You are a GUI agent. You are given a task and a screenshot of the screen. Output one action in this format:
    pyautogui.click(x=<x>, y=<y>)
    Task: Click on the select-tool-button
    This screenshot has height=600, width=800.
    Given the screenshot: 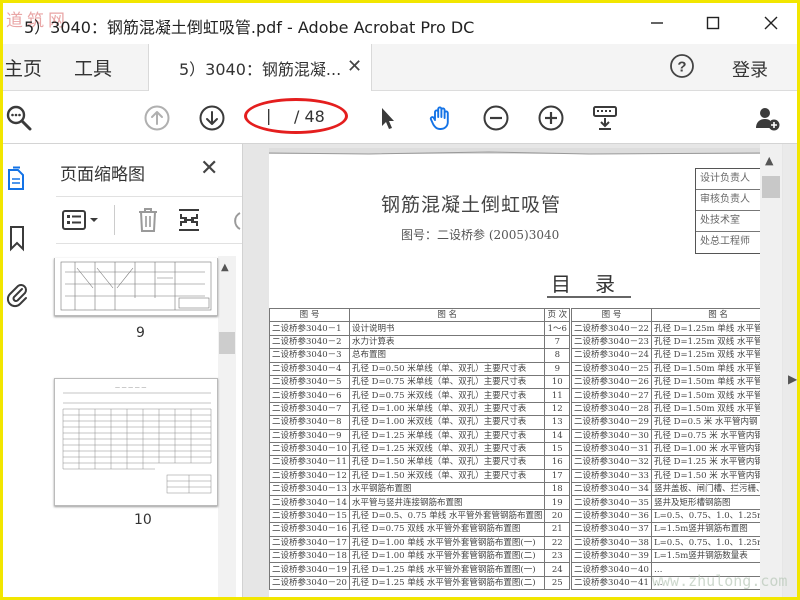 What is the action you would take?
    pyautogui.click(x=387, y=118)
    